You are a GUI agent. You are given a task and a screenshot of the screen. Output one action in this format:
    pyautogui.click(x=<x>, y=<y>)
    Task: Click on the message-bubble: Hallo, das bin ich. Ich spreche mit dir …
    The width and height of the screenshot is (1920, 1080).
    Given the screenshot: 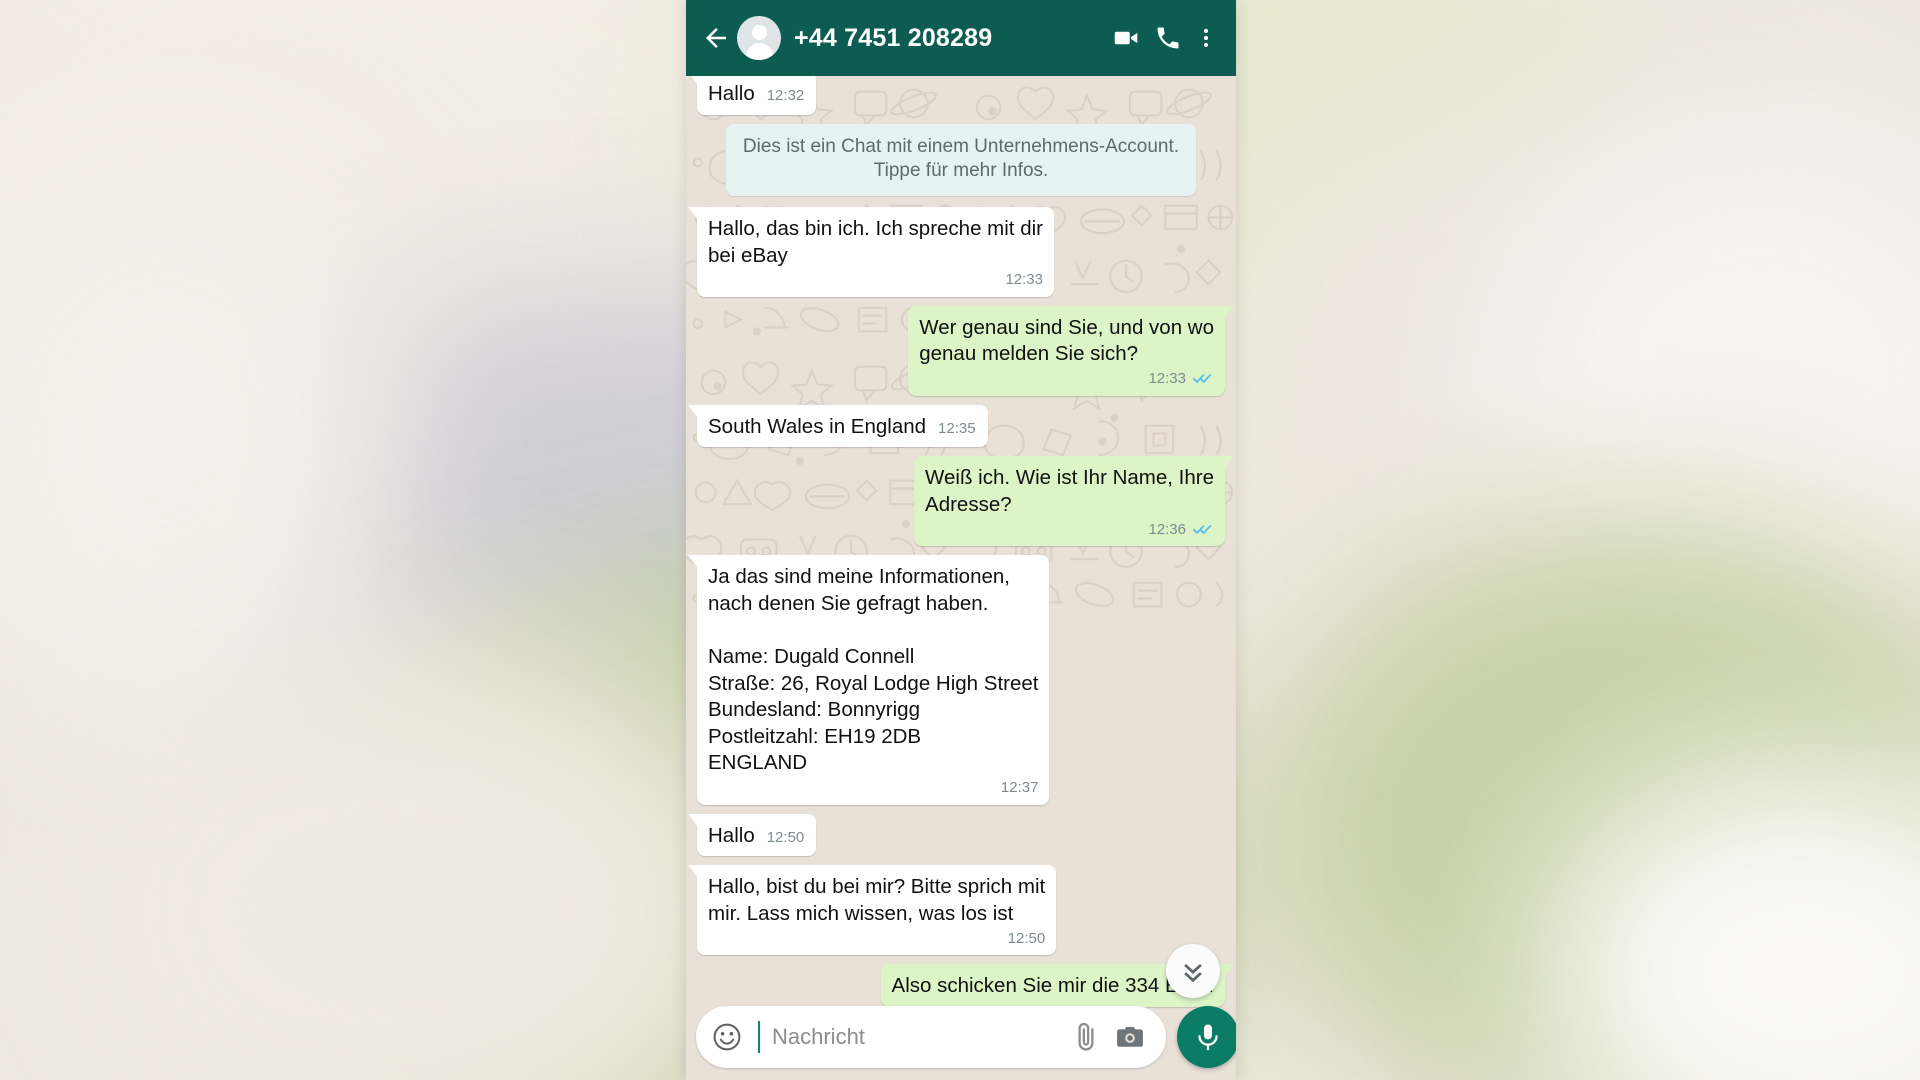 What is the action you would take?
    pyautogui.click(x=871, y=252)
    